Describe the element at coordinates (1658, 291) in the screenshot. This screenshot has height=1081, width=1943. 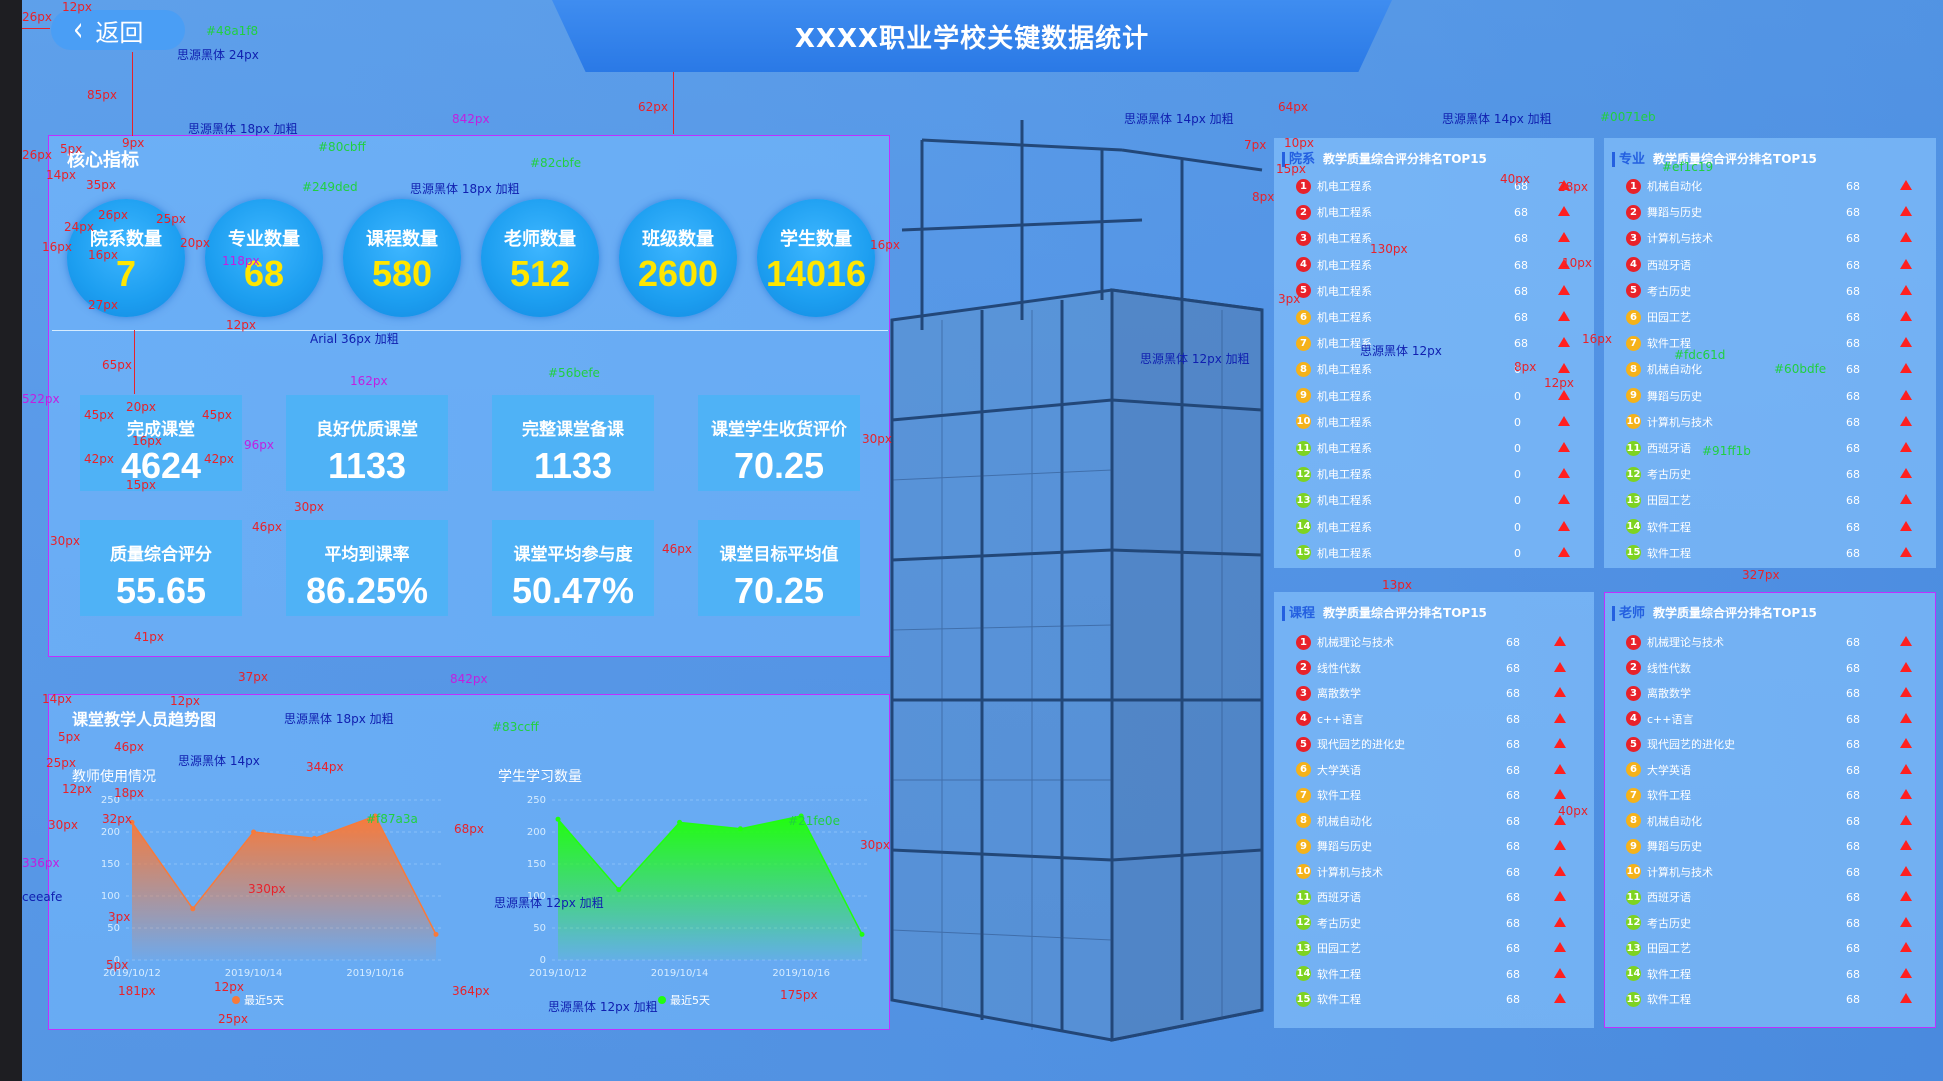
I see `rank-row: 5 考古历史` at that location.